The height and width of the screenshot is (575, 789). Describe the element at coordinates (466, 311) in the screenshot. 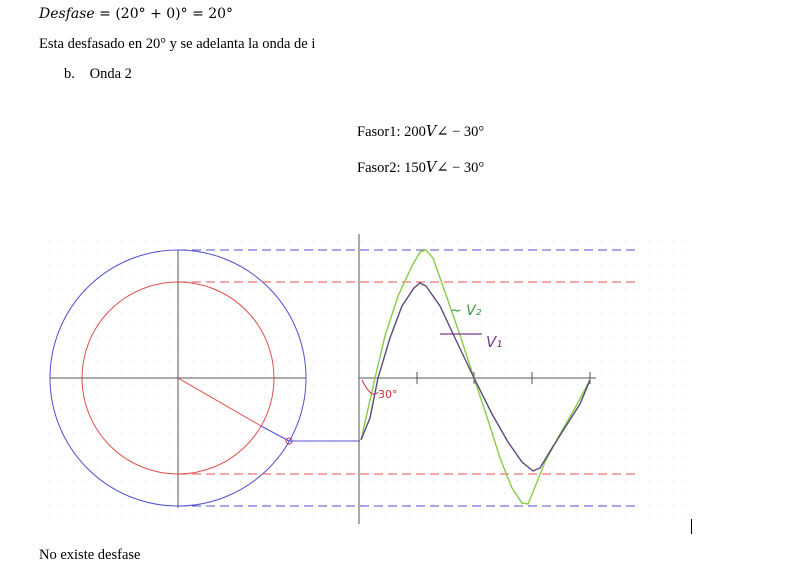

I see `v2-annotation: ~ V₂` at that location.